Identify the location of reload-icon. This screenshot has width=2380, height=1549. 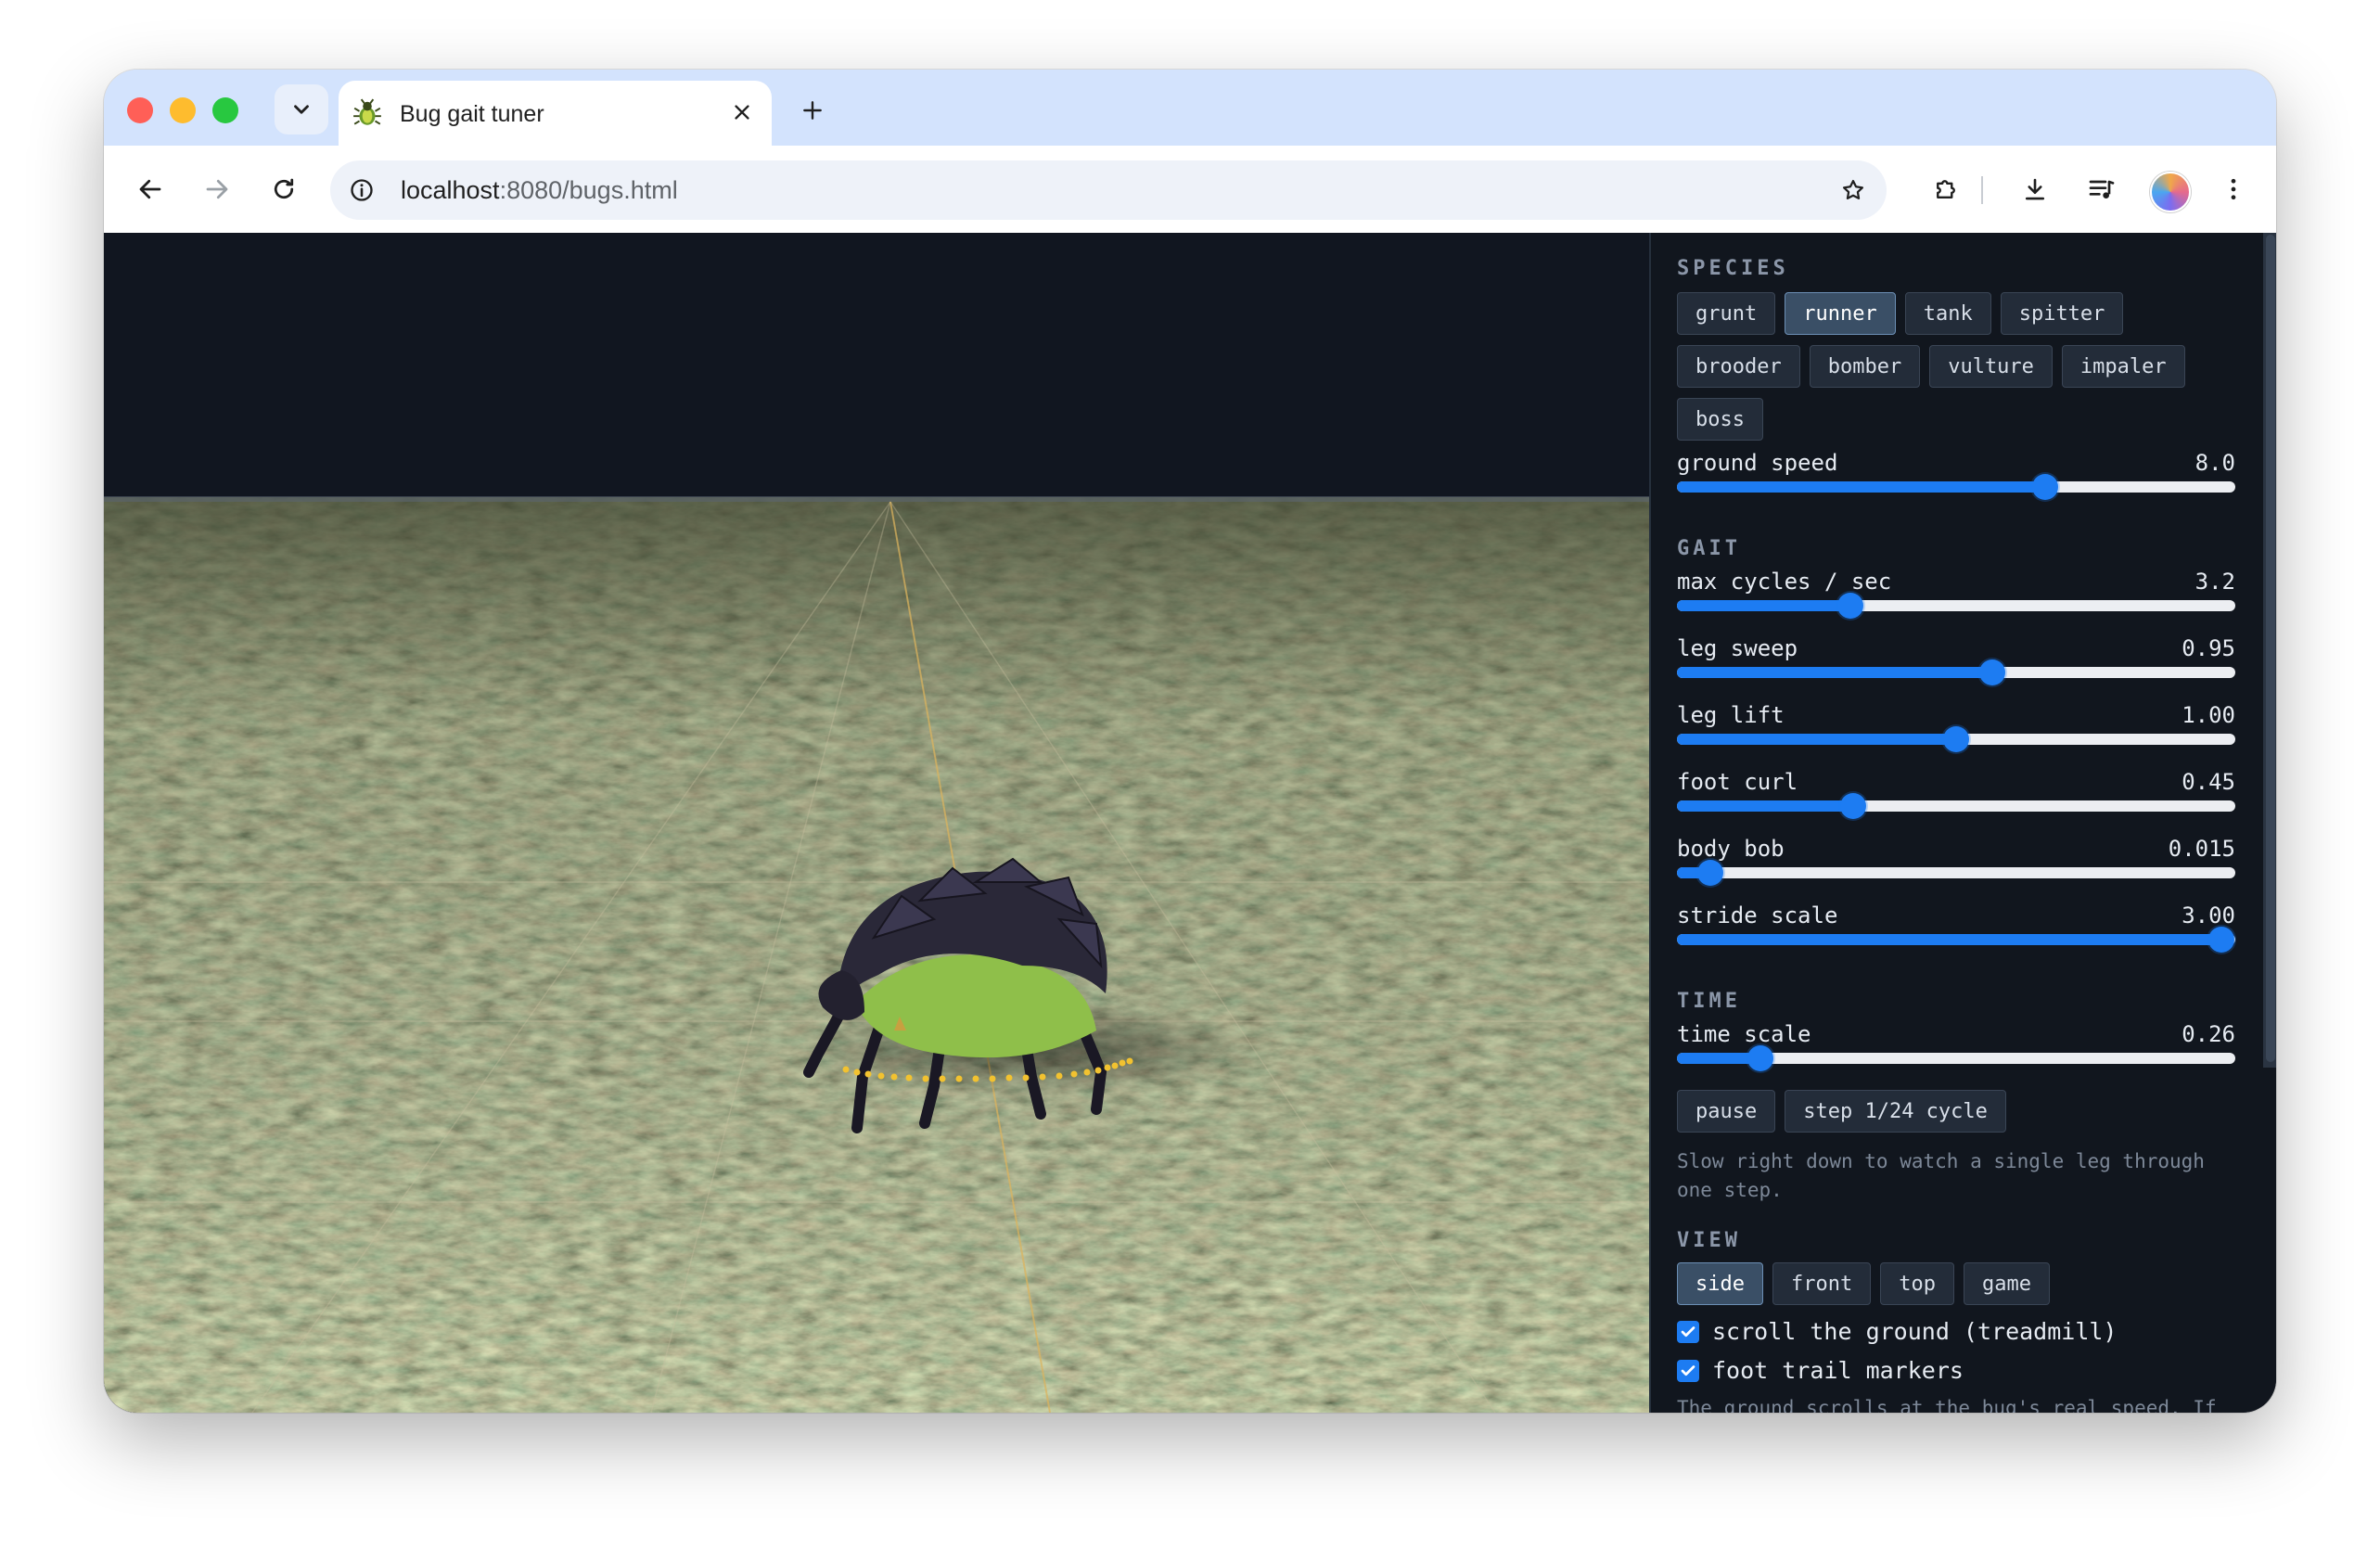
(284, 188).